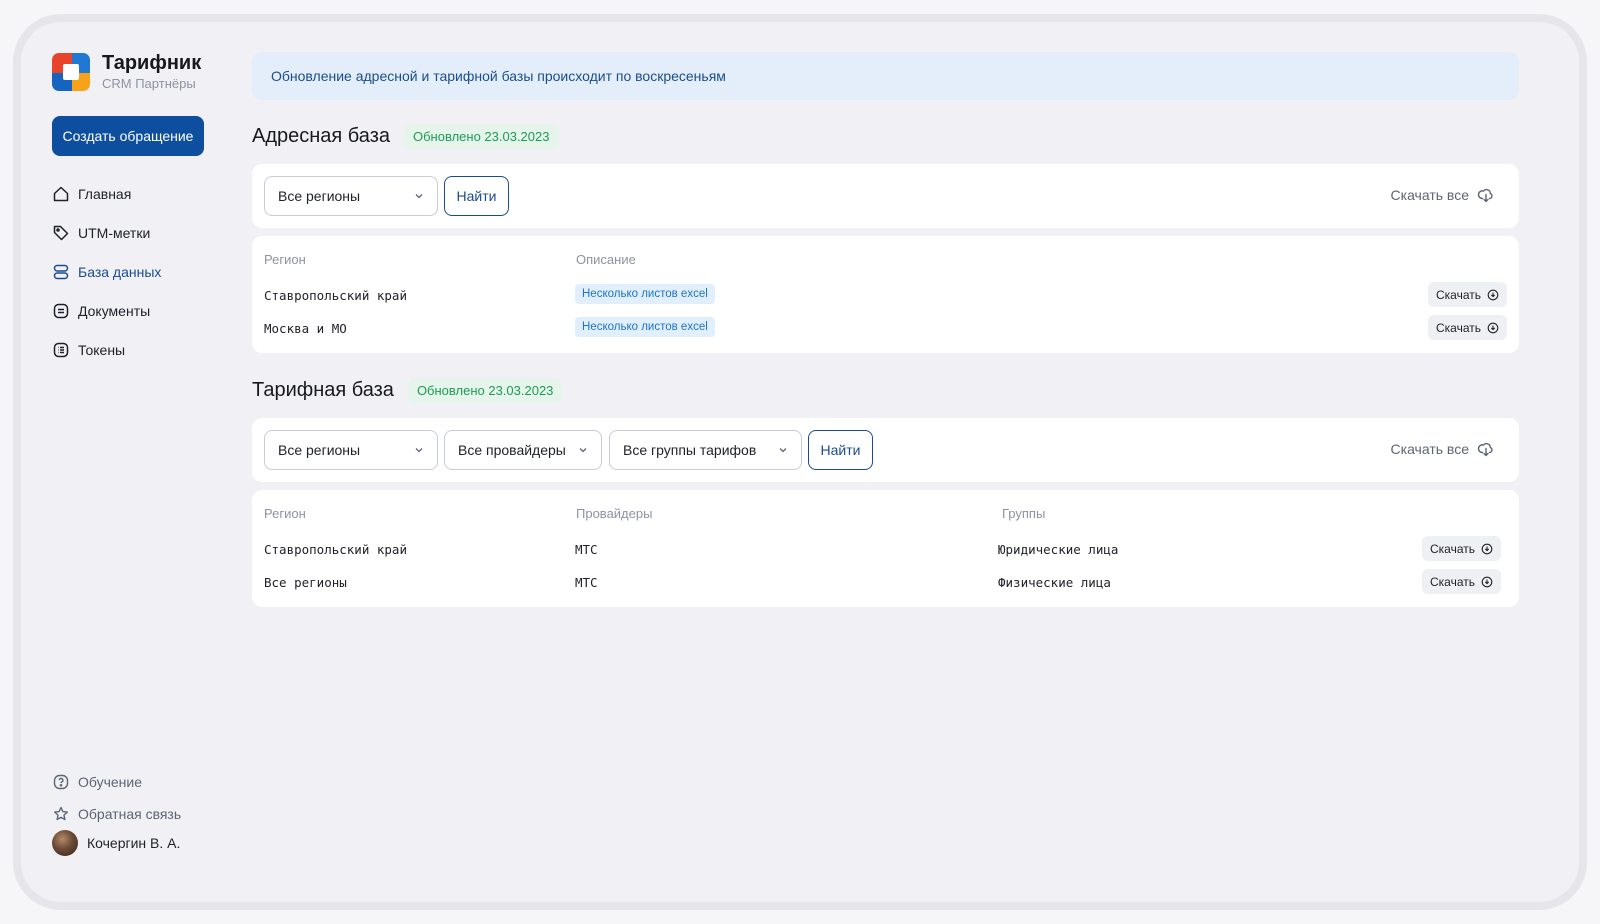 The image size is (1600, 924). What do you see at coordinates (65, 843) in the screenshot?
I see `avatar` at bounding box center [65, 843].